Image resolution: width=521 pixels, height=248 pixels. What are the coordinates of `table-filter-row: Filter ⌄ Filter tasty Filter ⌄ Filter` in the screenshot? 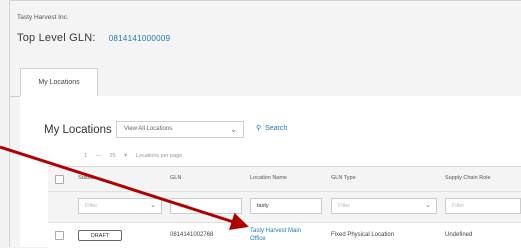 It's located at (284, 207).